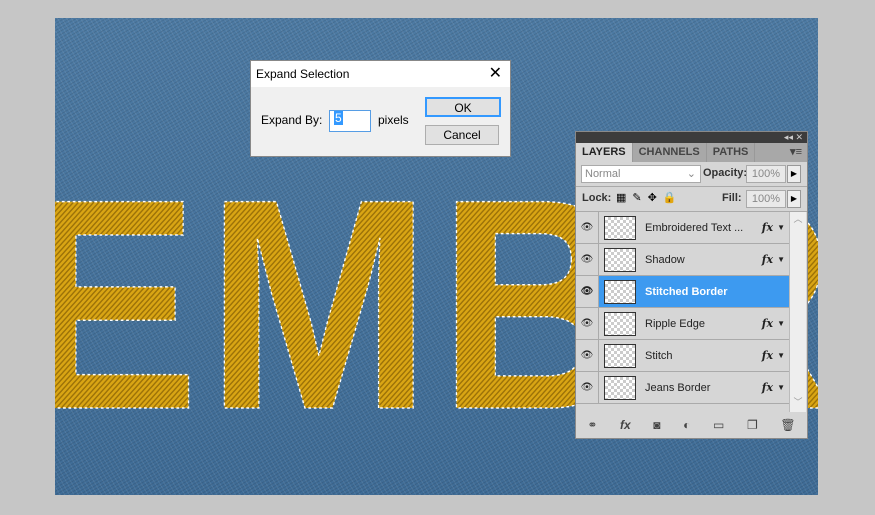 The image size is (875, 515). What do you see at coordinates (350, 121) in the screenshot?
I see `expand-by-input: 5` at bounding box center [350, 121].